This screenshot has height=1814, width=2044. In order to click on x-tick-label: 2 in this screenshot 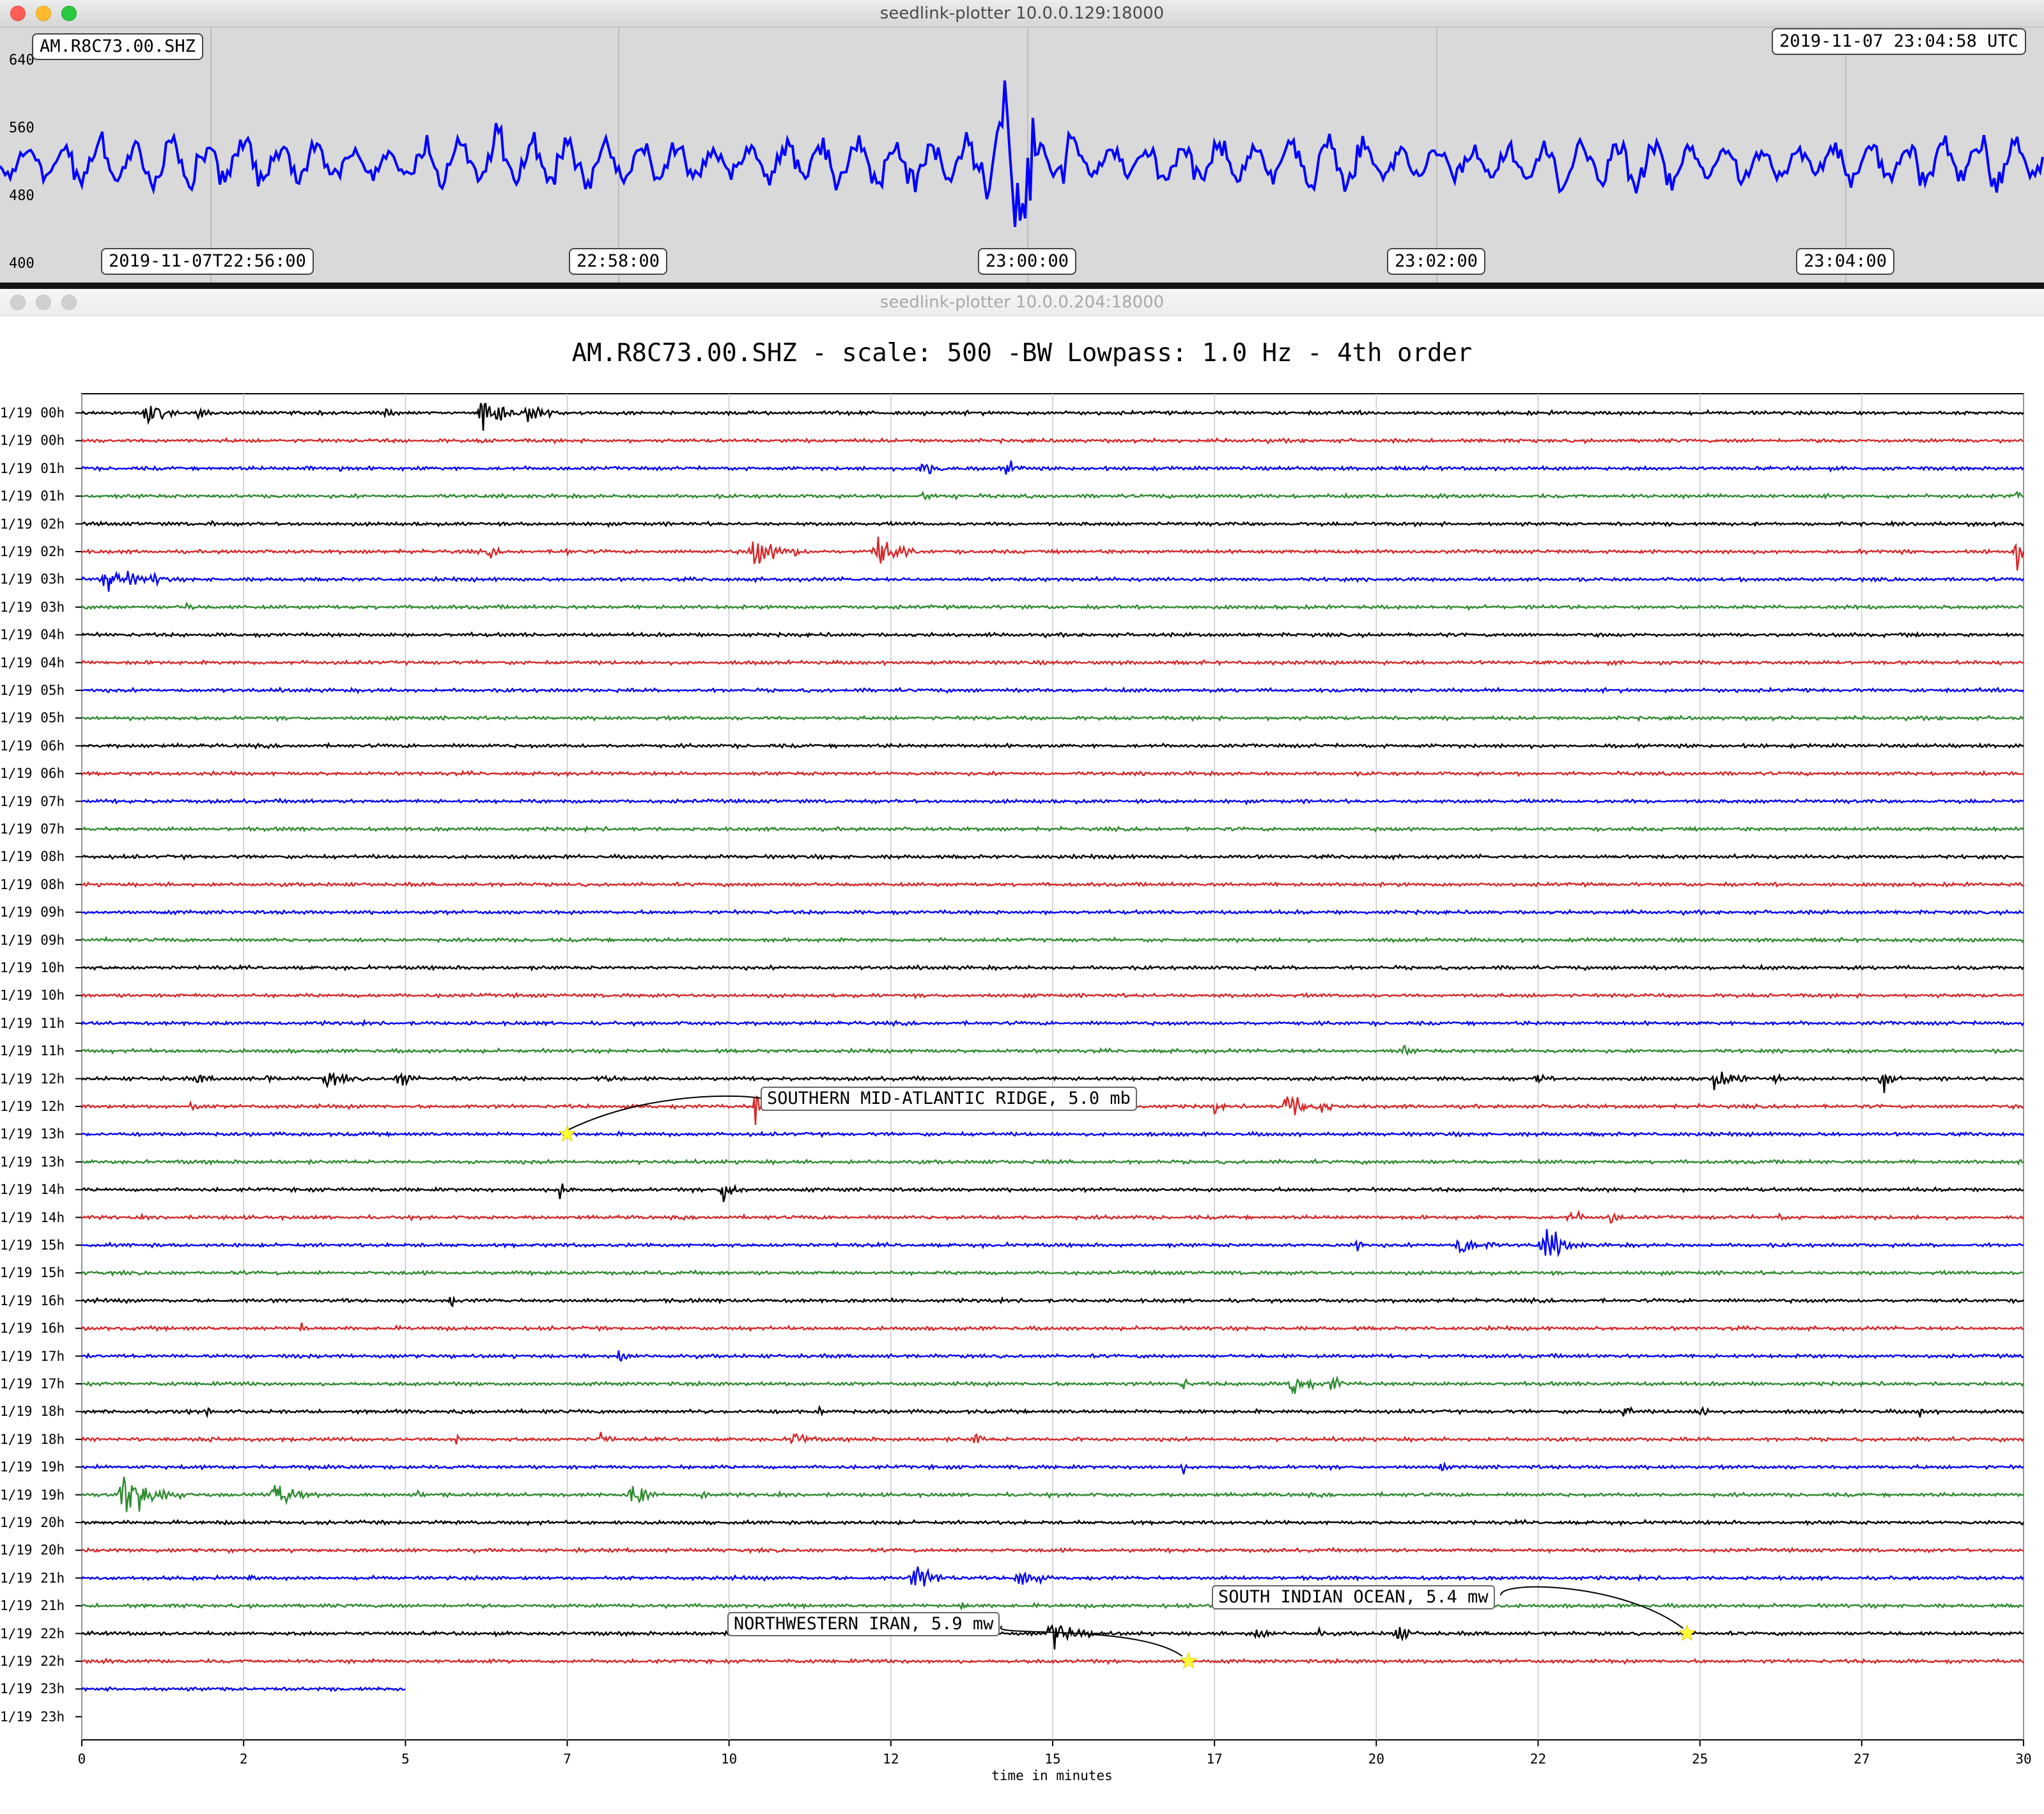, I will do `click(243, 1759)`.